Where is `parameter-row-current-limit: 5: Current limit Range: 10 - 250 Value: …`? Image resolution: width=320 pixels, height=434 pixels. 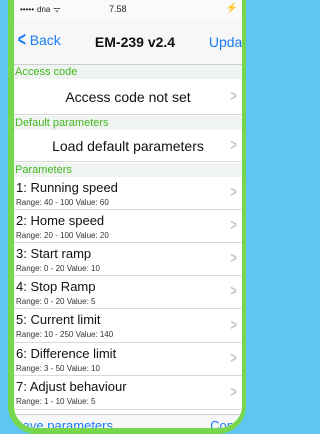 parameter-row-current-limit: 5: Current limit Range: 10 - 250 Value: … is located at coordinates (128, 326).